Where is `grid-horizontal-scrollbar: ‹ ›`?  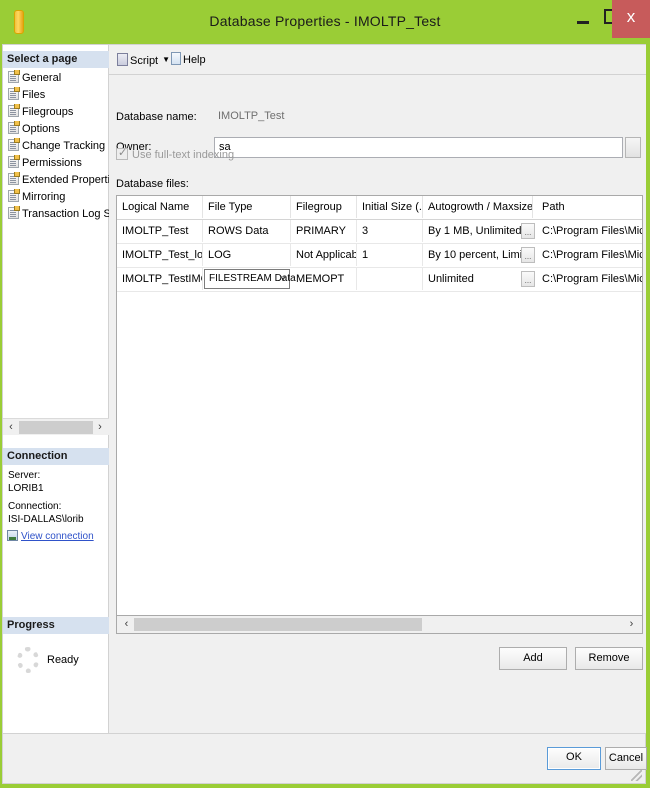 grid-horizontal-scrollbar: ‹ › is located at coordinates (379, 625).